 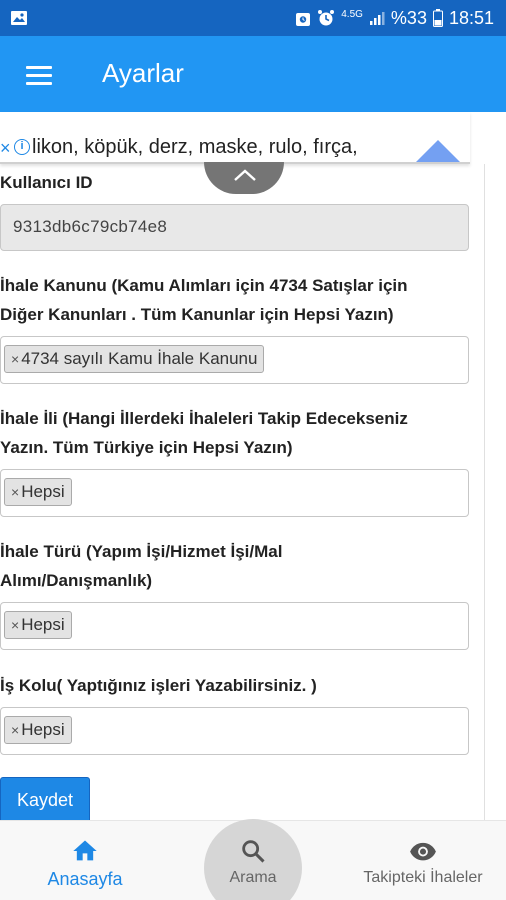 I want to click on collapse-ad-button, so click(x=244, y=178).